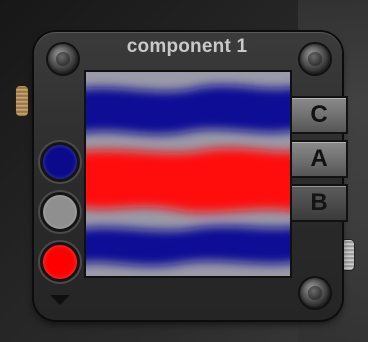 Image resolution: width=368 pixels, height=342 pixels. What do you see at coordinates (22, 101) in the screenshot?
I see `left-knob-icon` at bounding box center [22, 101].